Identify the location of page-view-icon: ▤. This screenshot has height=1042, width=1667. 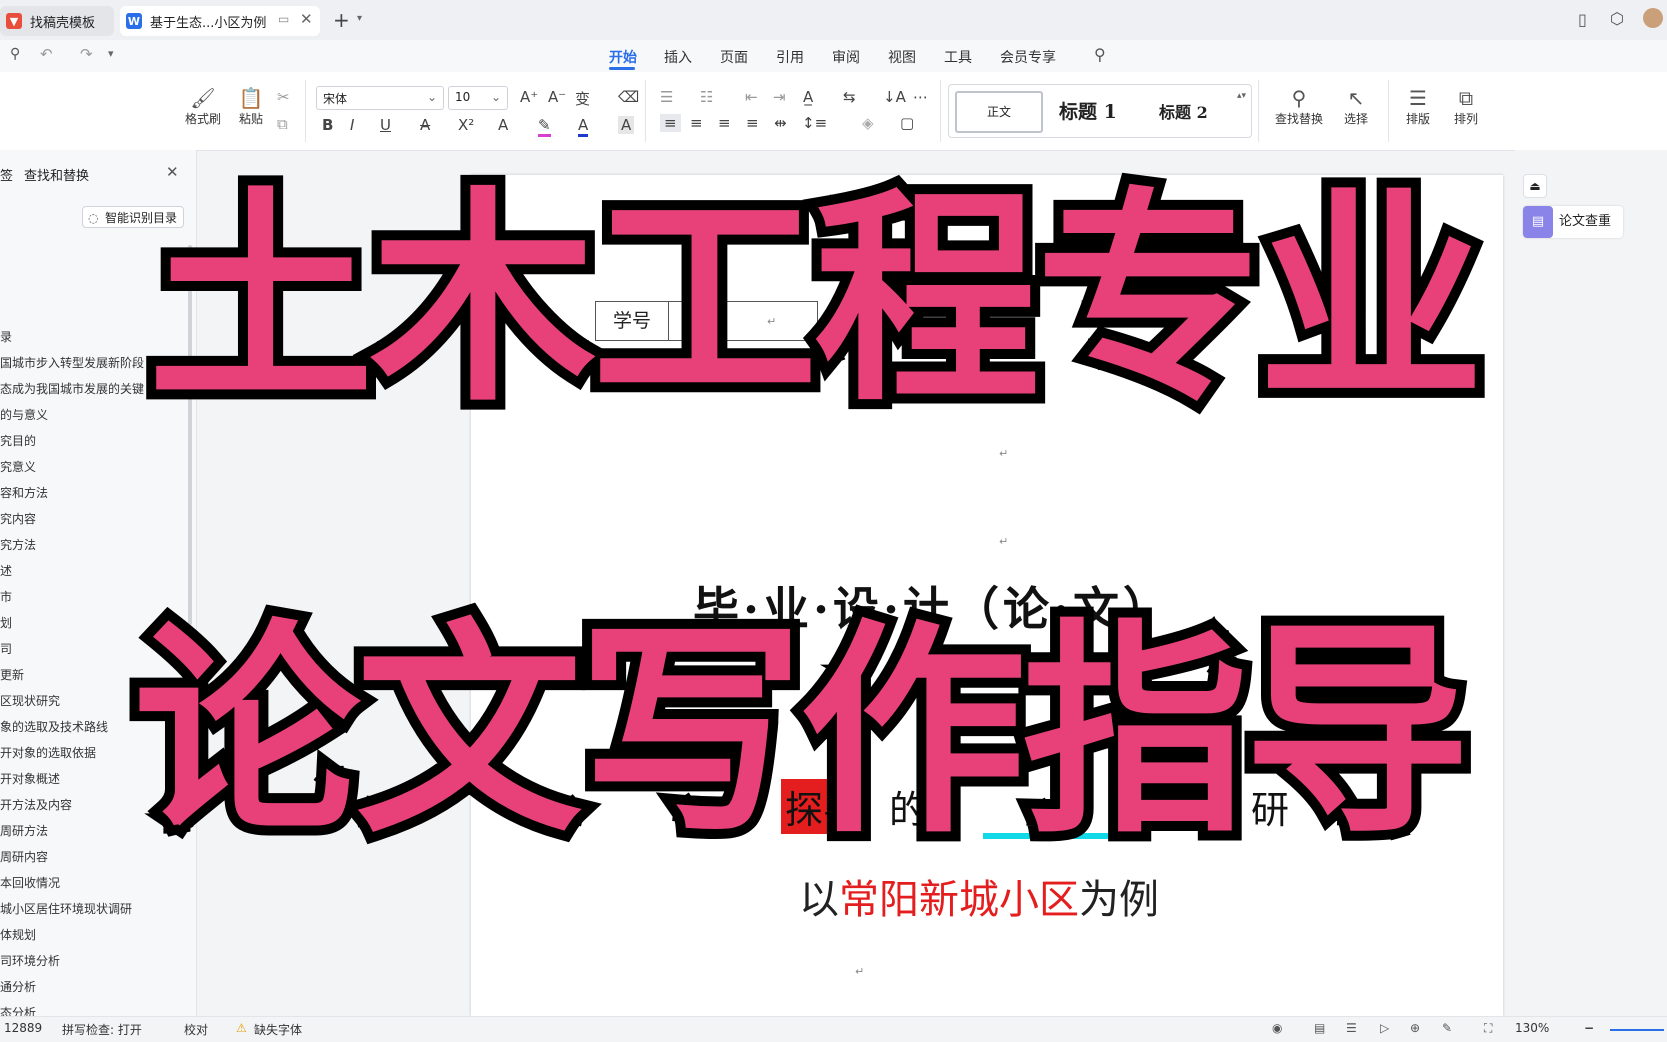
(1319, 1028).